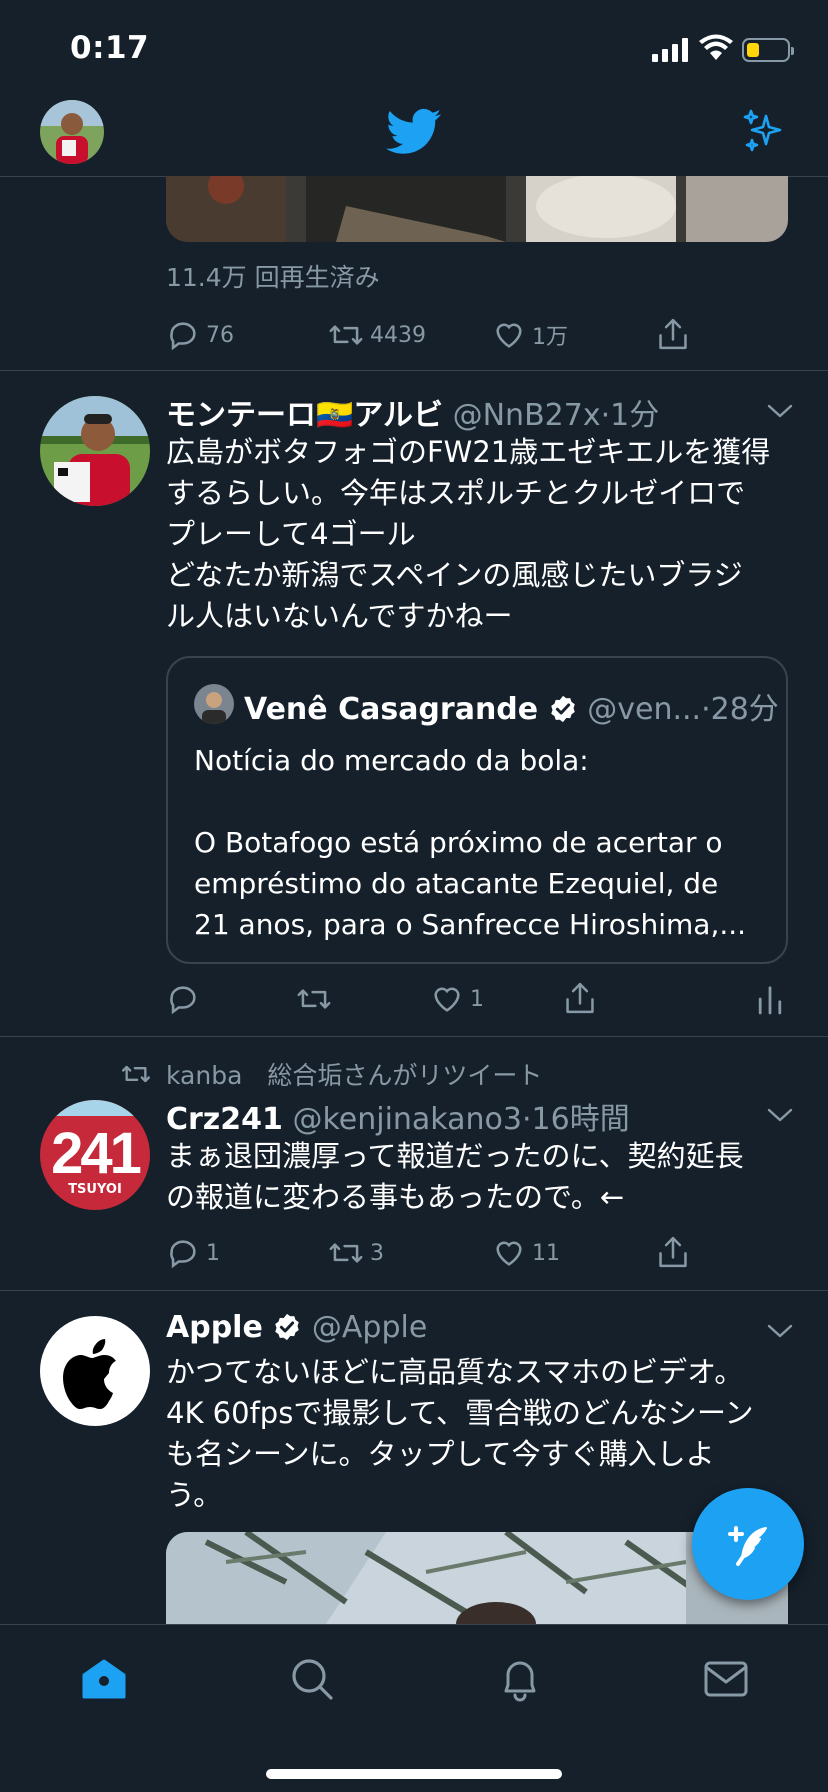 Image resolution: width=828 pixels, height=1792 pixels. I want to click on quote-header: Venê Casagrande @ven...·28分, so click(511, 706).